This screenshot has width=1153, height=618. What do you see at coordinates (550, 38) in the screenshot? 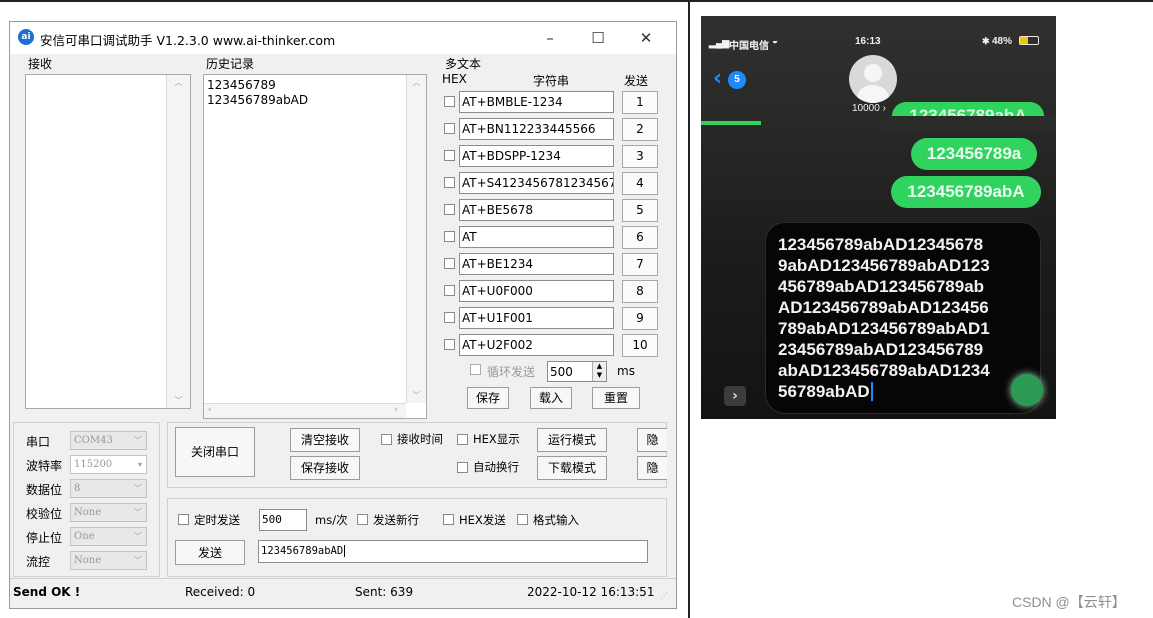
I see `minimize-button: –` at bounding box center [550, 38].